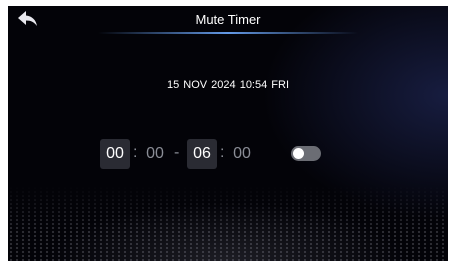 This screenshot has width=451, height=266. Describe the element at coordinates (298, 153) in the screenshot. I see `toggle-knob` at that location.